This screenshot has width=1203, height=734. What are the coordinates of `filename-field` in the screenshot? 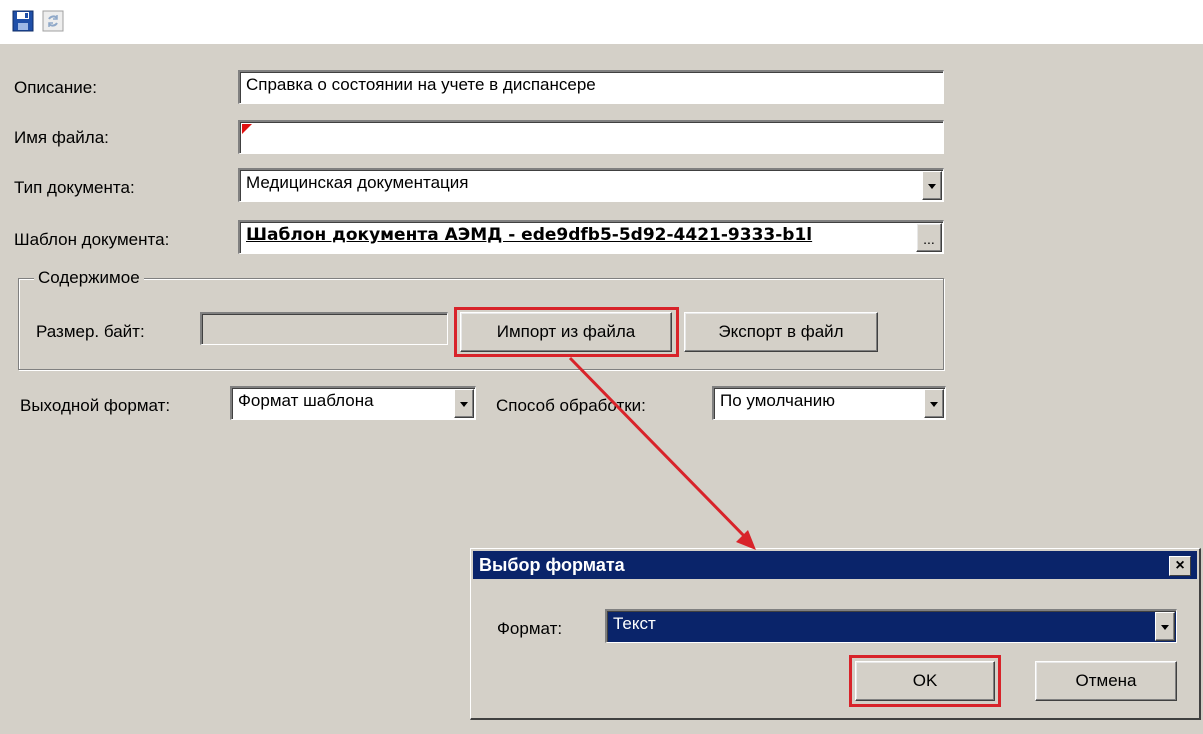 It's located at (591, 137).